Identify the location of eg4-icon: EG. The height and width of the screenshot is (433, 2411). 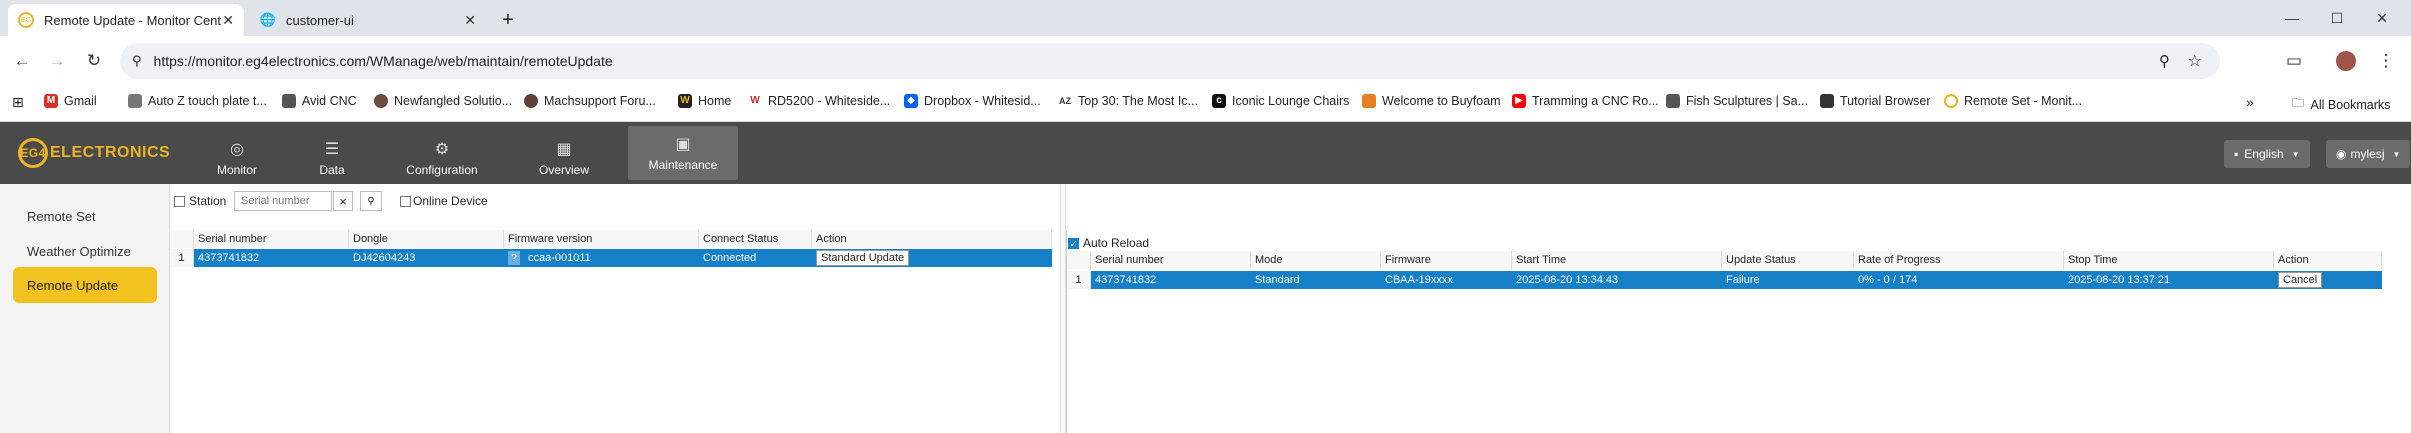
(26, 20).